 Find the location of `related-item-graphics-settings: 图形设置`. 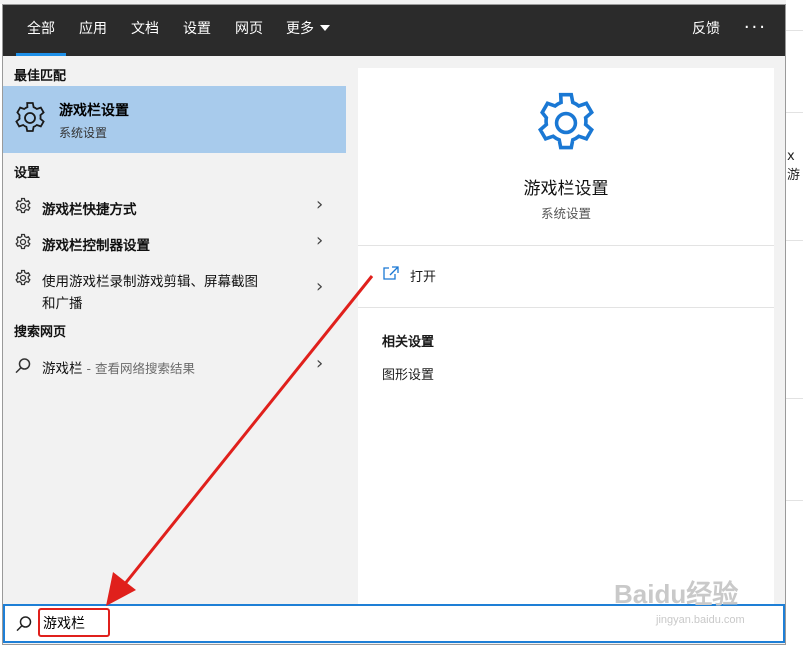

related-item-graphics-settings: 图形设置 is located at coordinates (408, 373).